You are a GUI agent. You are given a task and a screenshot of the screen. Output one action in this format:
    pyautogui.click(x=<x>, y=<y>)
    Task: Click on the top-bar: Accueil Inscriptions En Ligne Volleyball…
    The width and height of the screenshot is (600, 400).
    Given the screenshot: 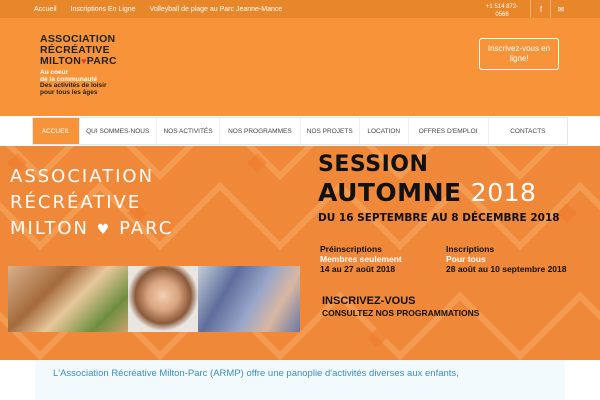 What is the action you would take?
    pyautogui.click(x=300, y=9)
    